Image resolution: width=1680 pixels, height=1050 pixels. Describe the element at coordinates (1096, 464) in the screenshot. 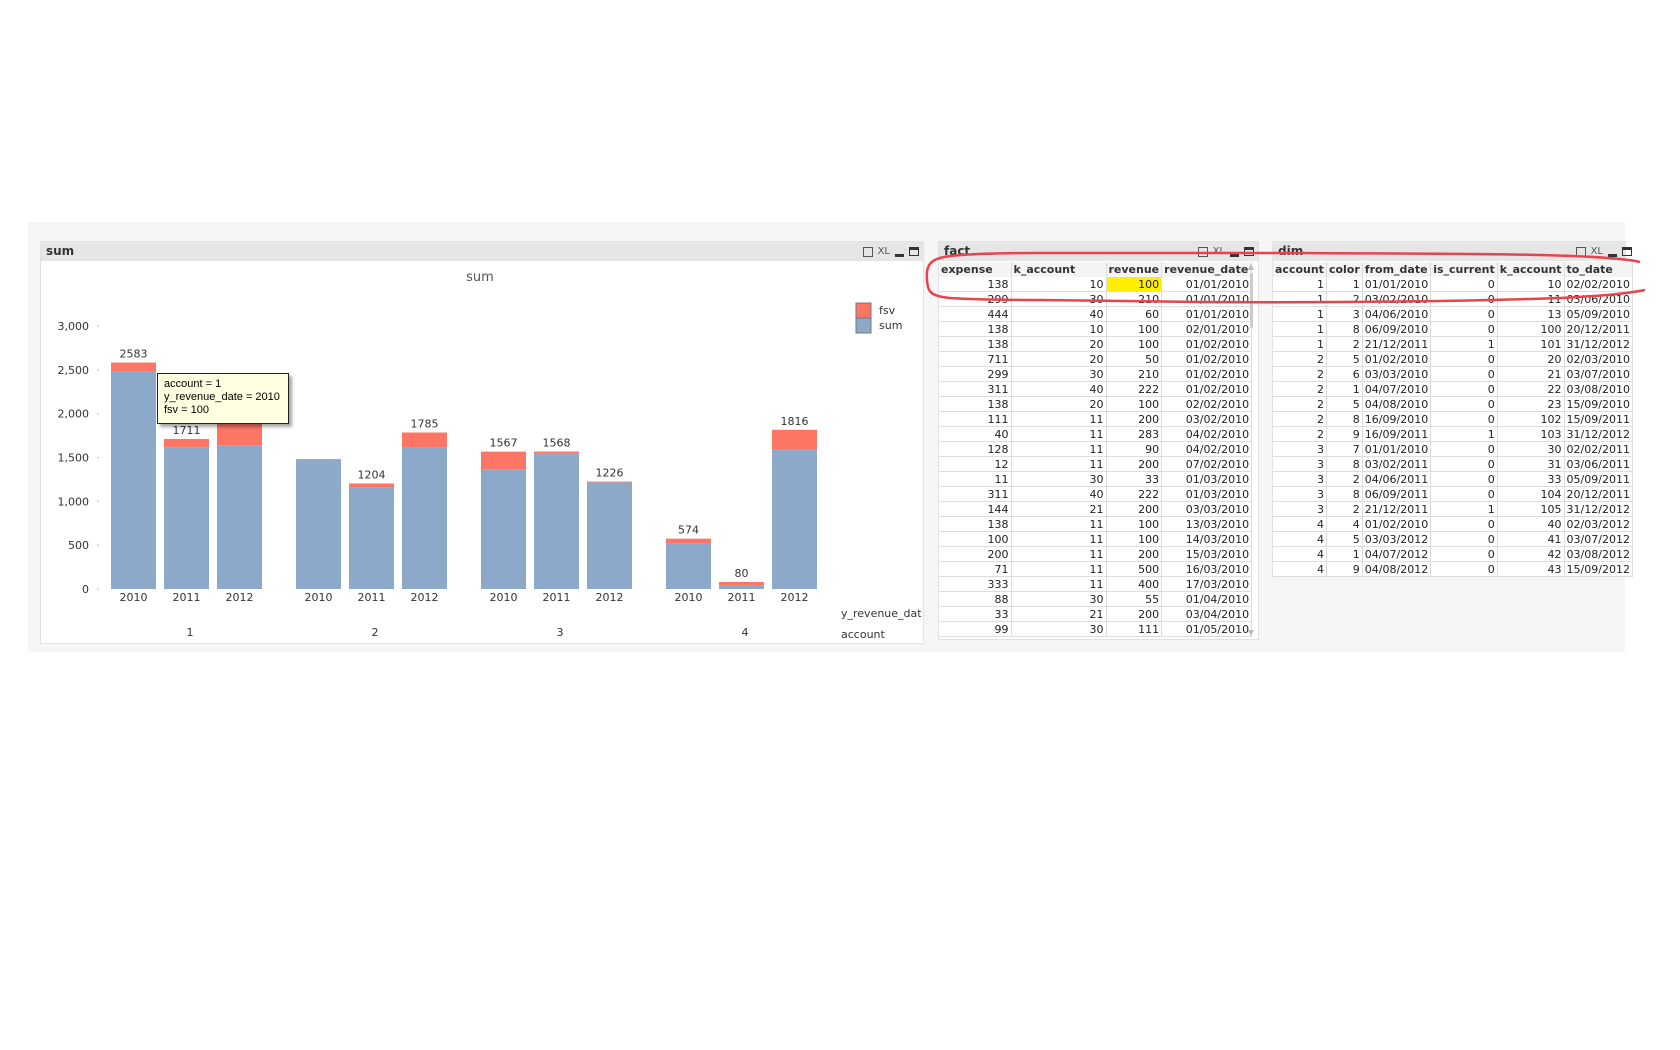

I see `table-row: 12 11 200 07/02/2010` at that location.